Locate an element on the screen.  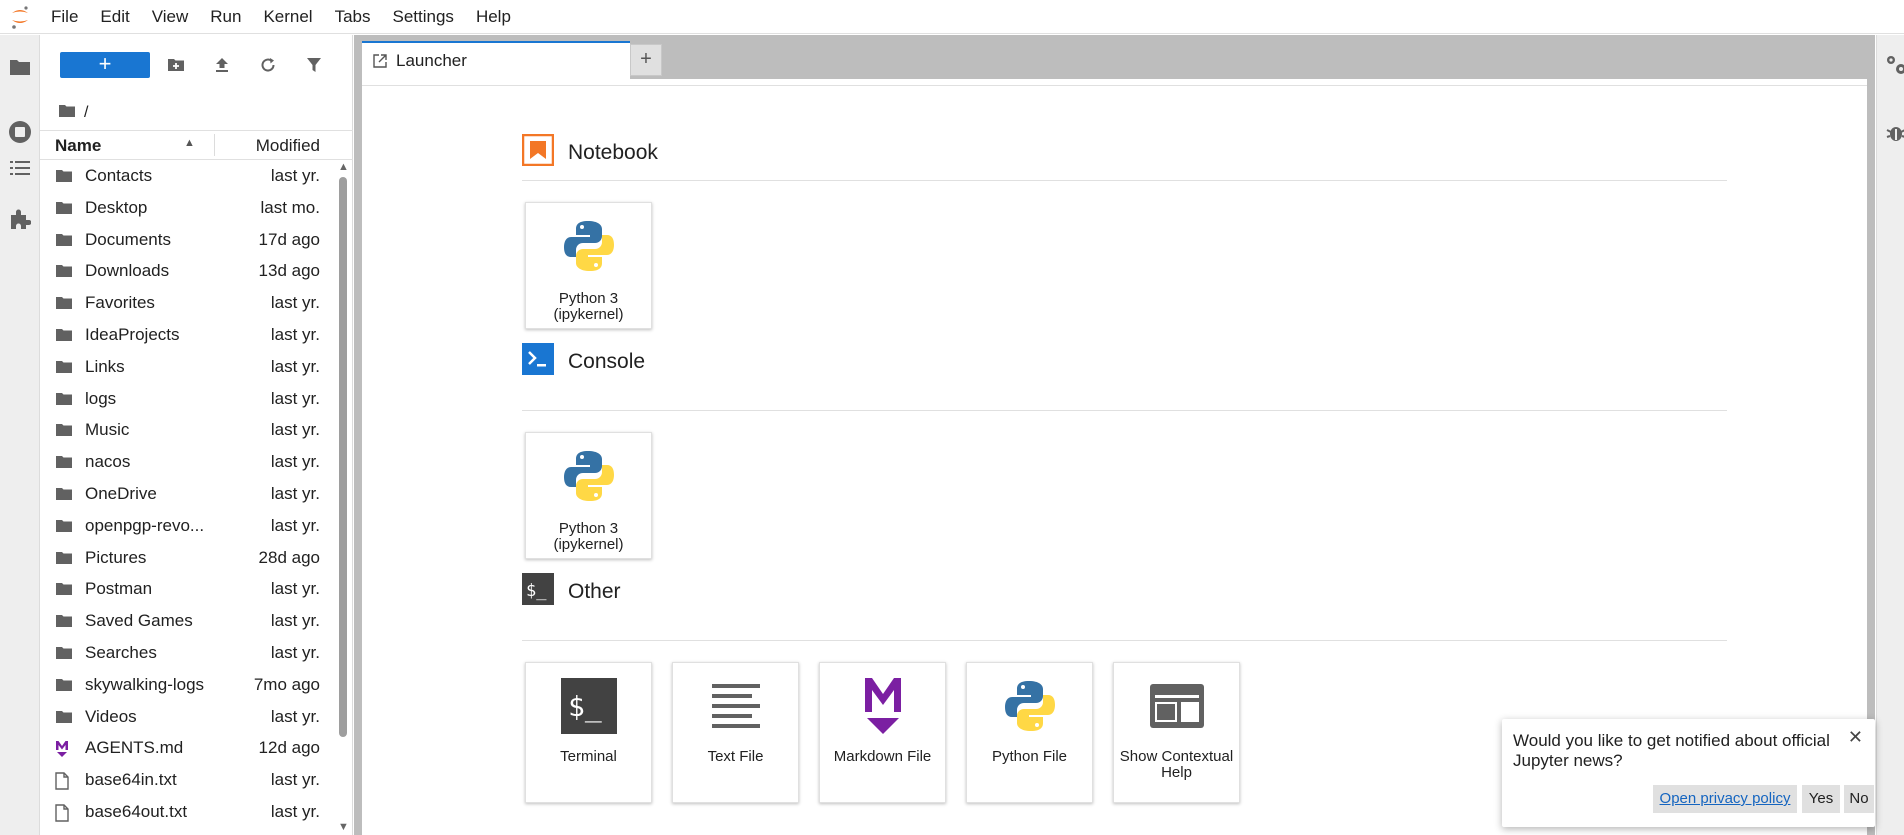
menu-edit: Edit is located at coordinates (114, 17).